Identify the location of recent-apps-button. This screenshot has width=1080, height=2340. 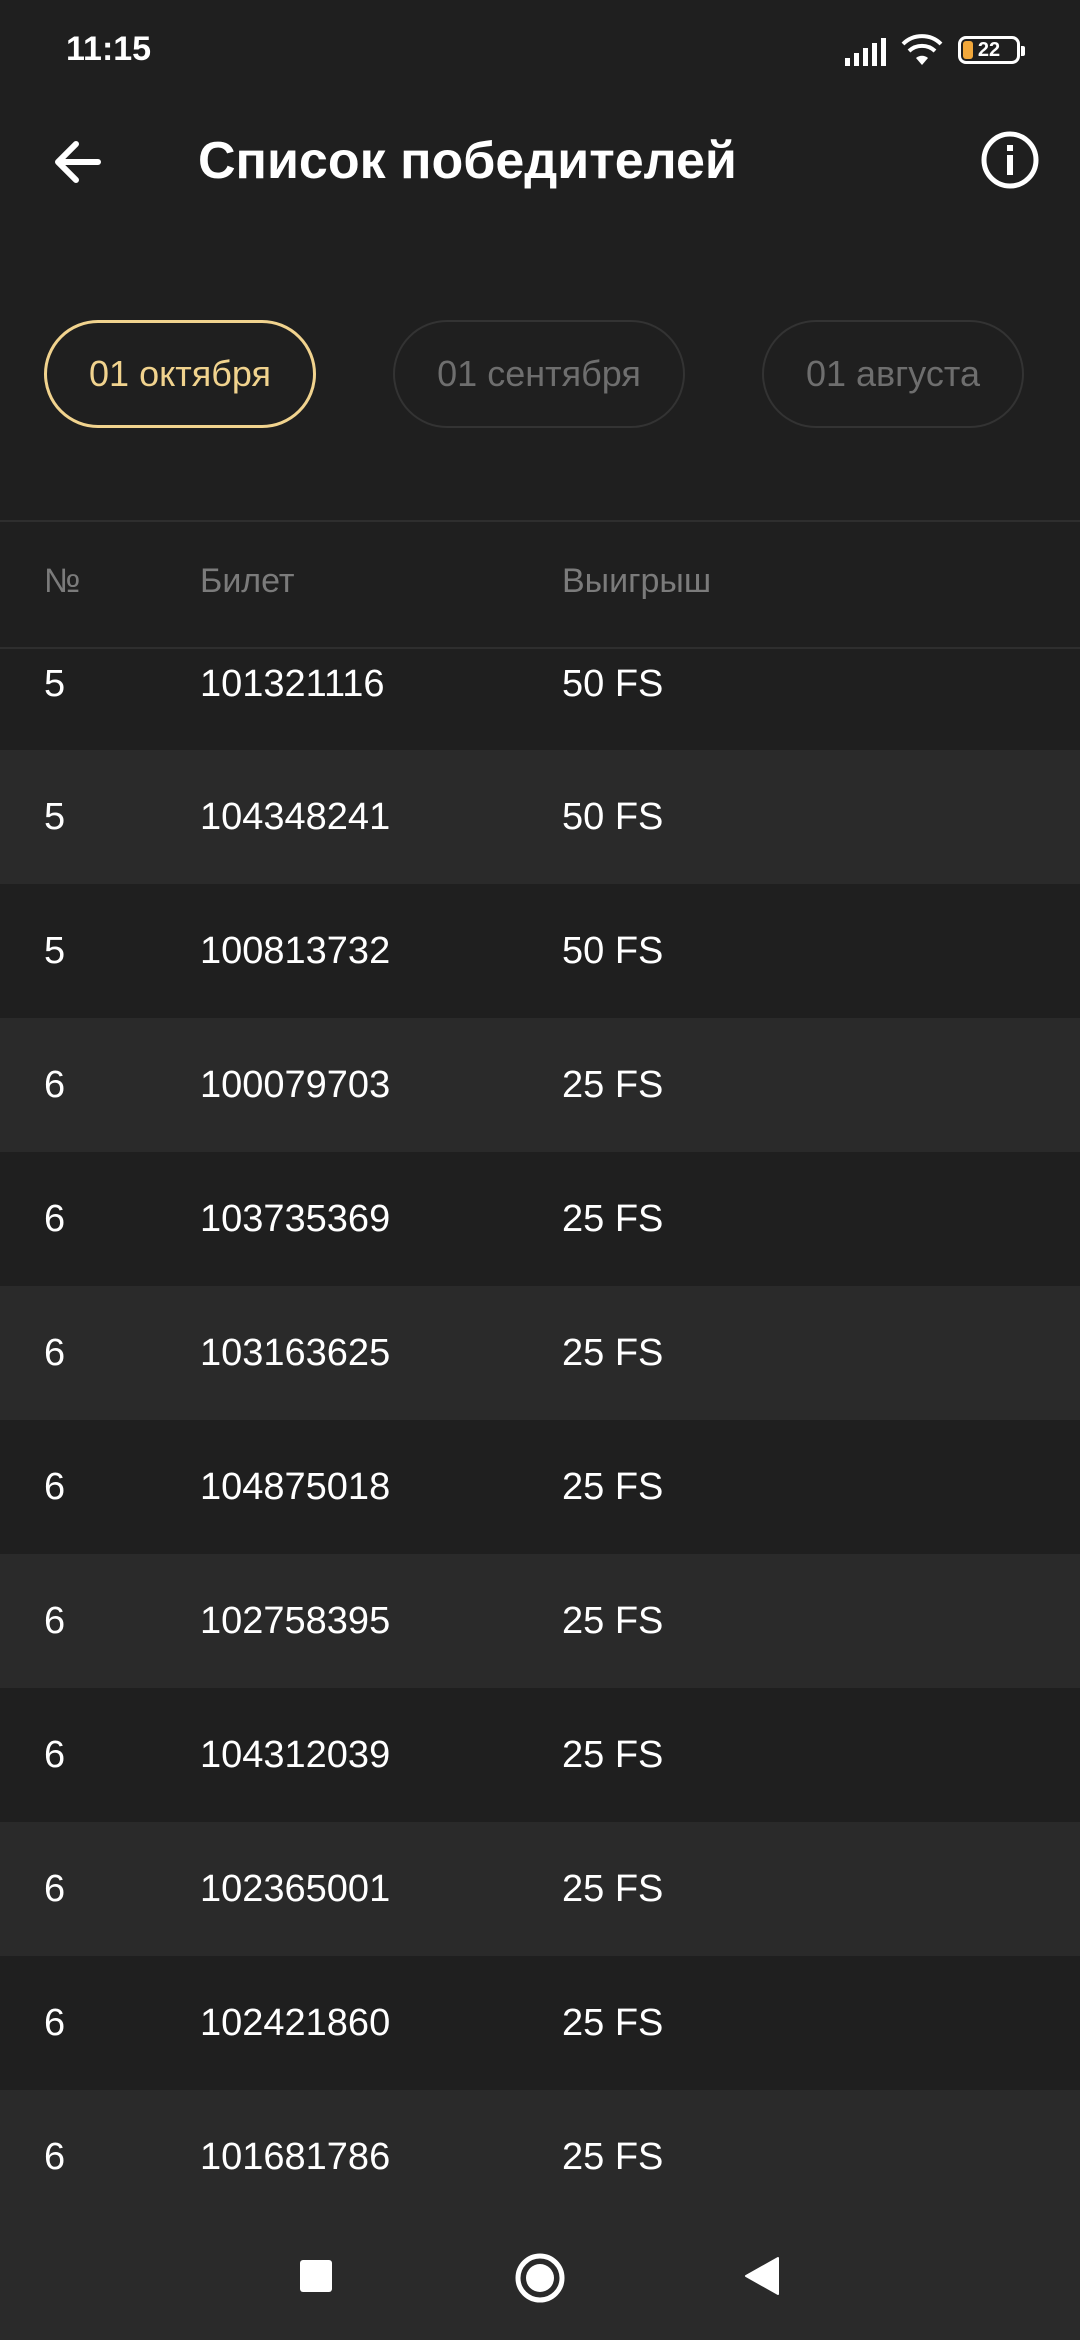
(316, 2278).